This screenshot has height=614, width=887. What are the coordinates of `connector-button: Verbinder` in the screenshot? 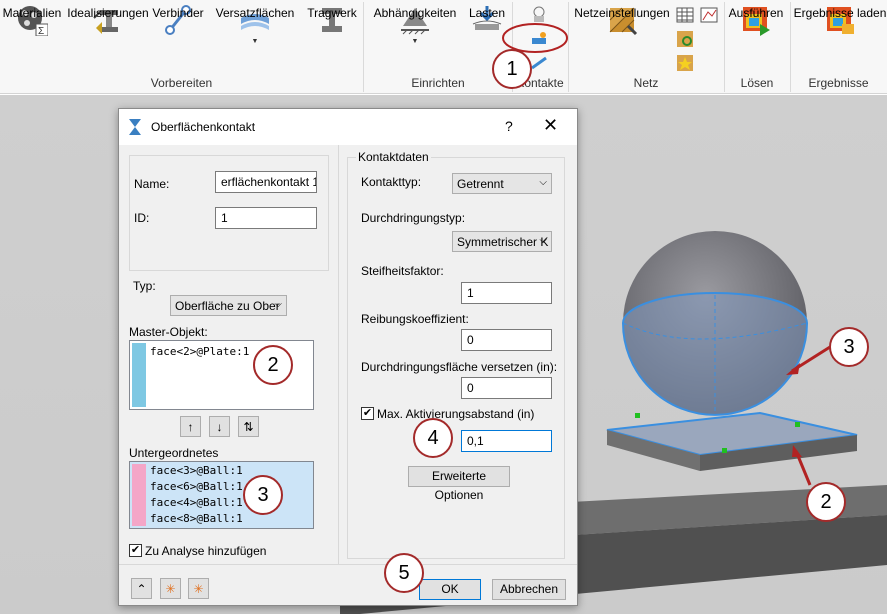 It's located at (178, 20).